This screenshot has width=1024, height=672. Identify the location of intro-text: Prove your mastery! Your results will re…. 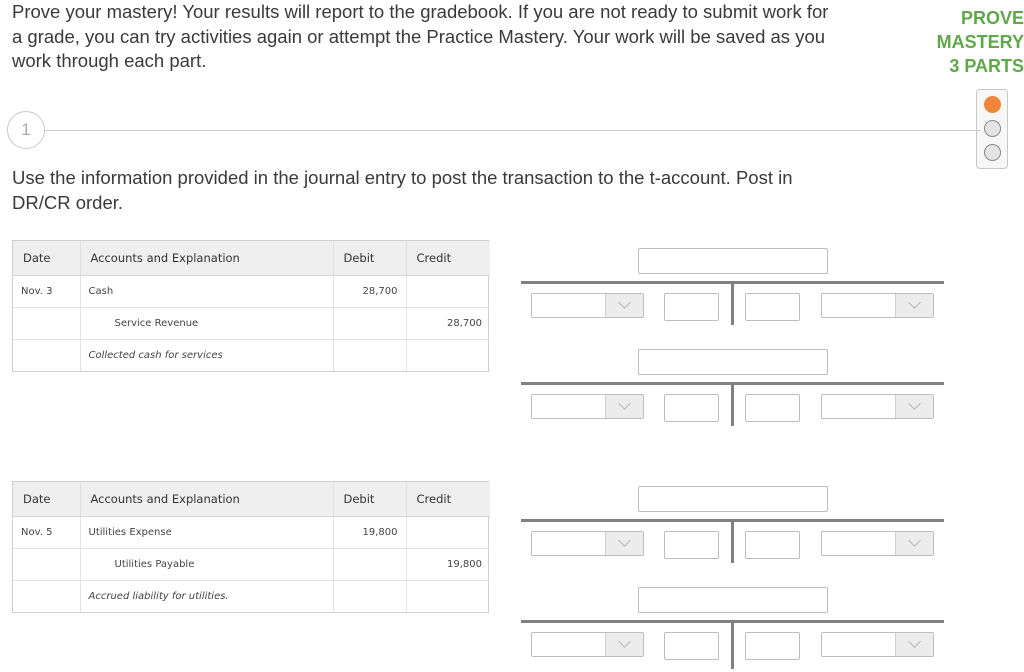
(420, 36).